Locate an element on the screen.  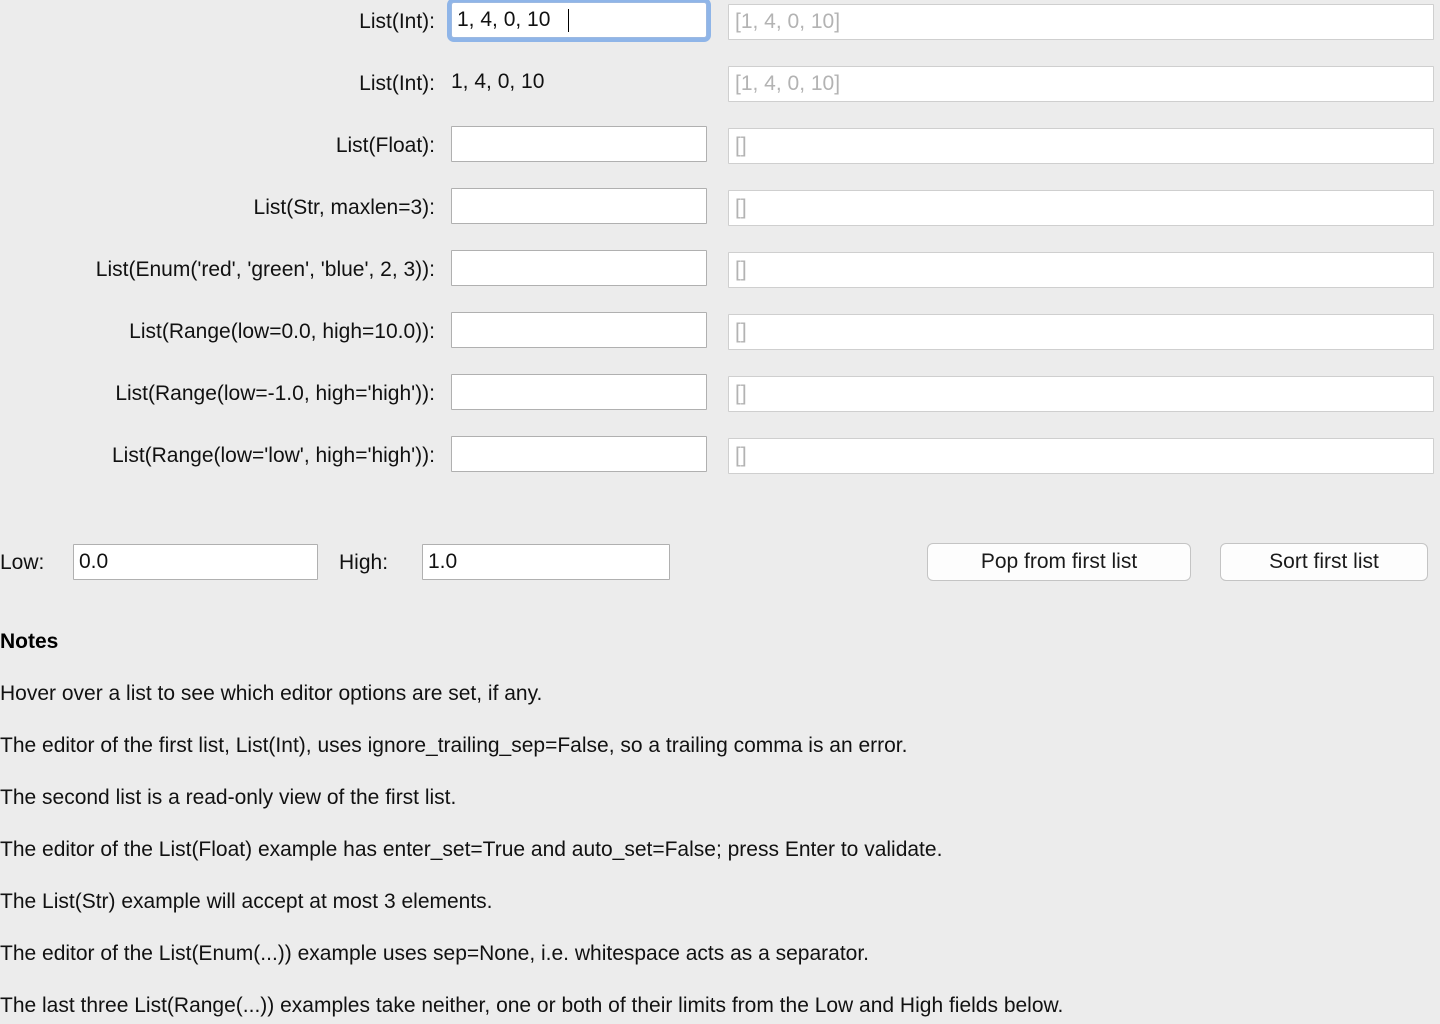
notes-title: Notes is located at coordinates (29, 641).